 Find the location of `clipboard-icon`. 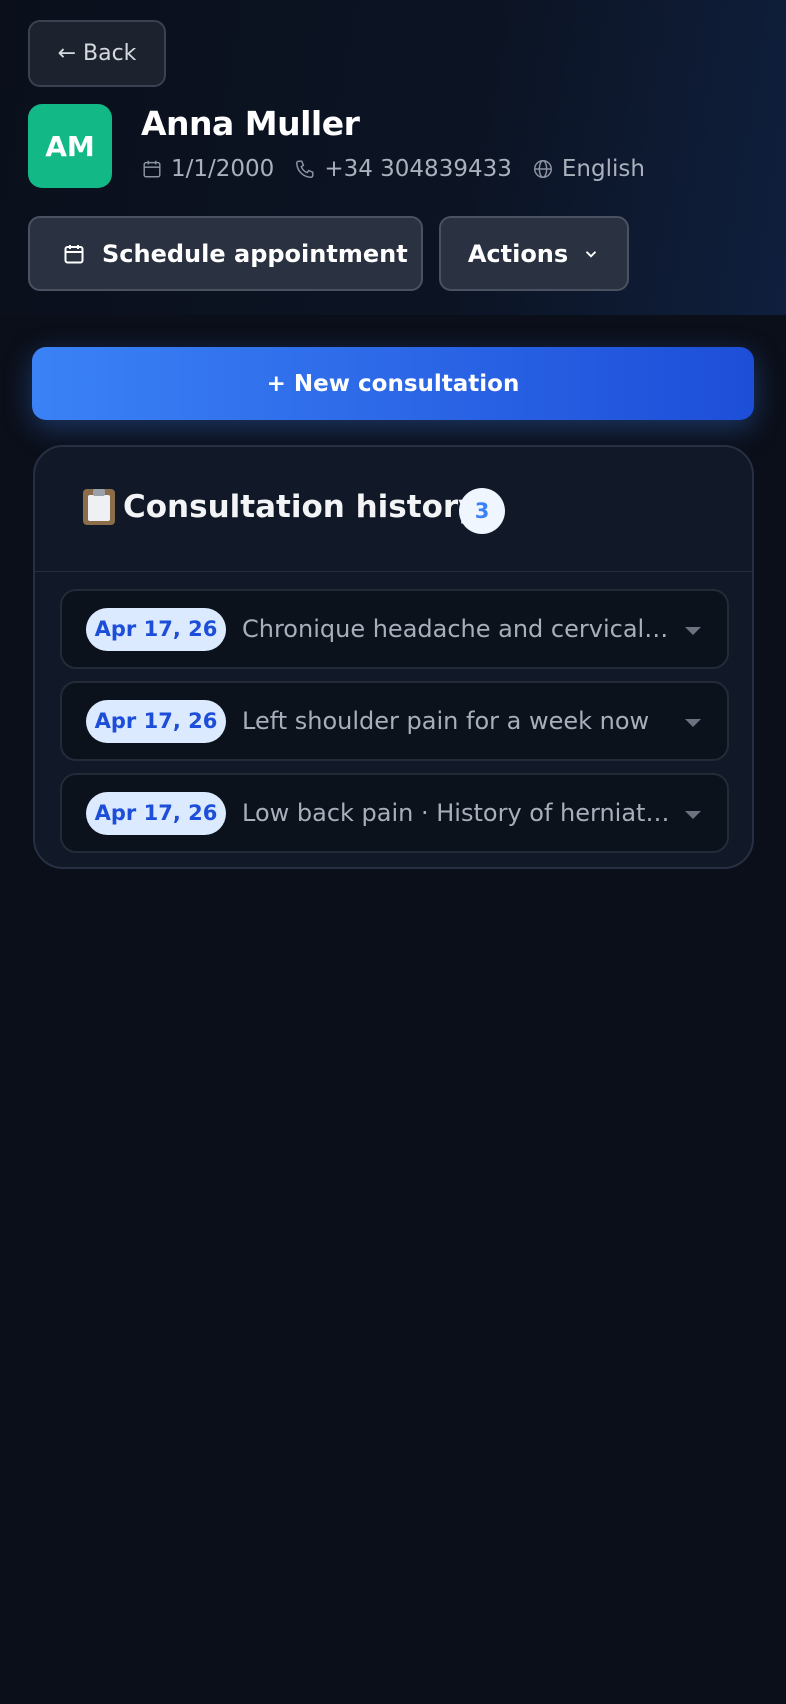

clipboard-icon is located at coordinates (99, 507).